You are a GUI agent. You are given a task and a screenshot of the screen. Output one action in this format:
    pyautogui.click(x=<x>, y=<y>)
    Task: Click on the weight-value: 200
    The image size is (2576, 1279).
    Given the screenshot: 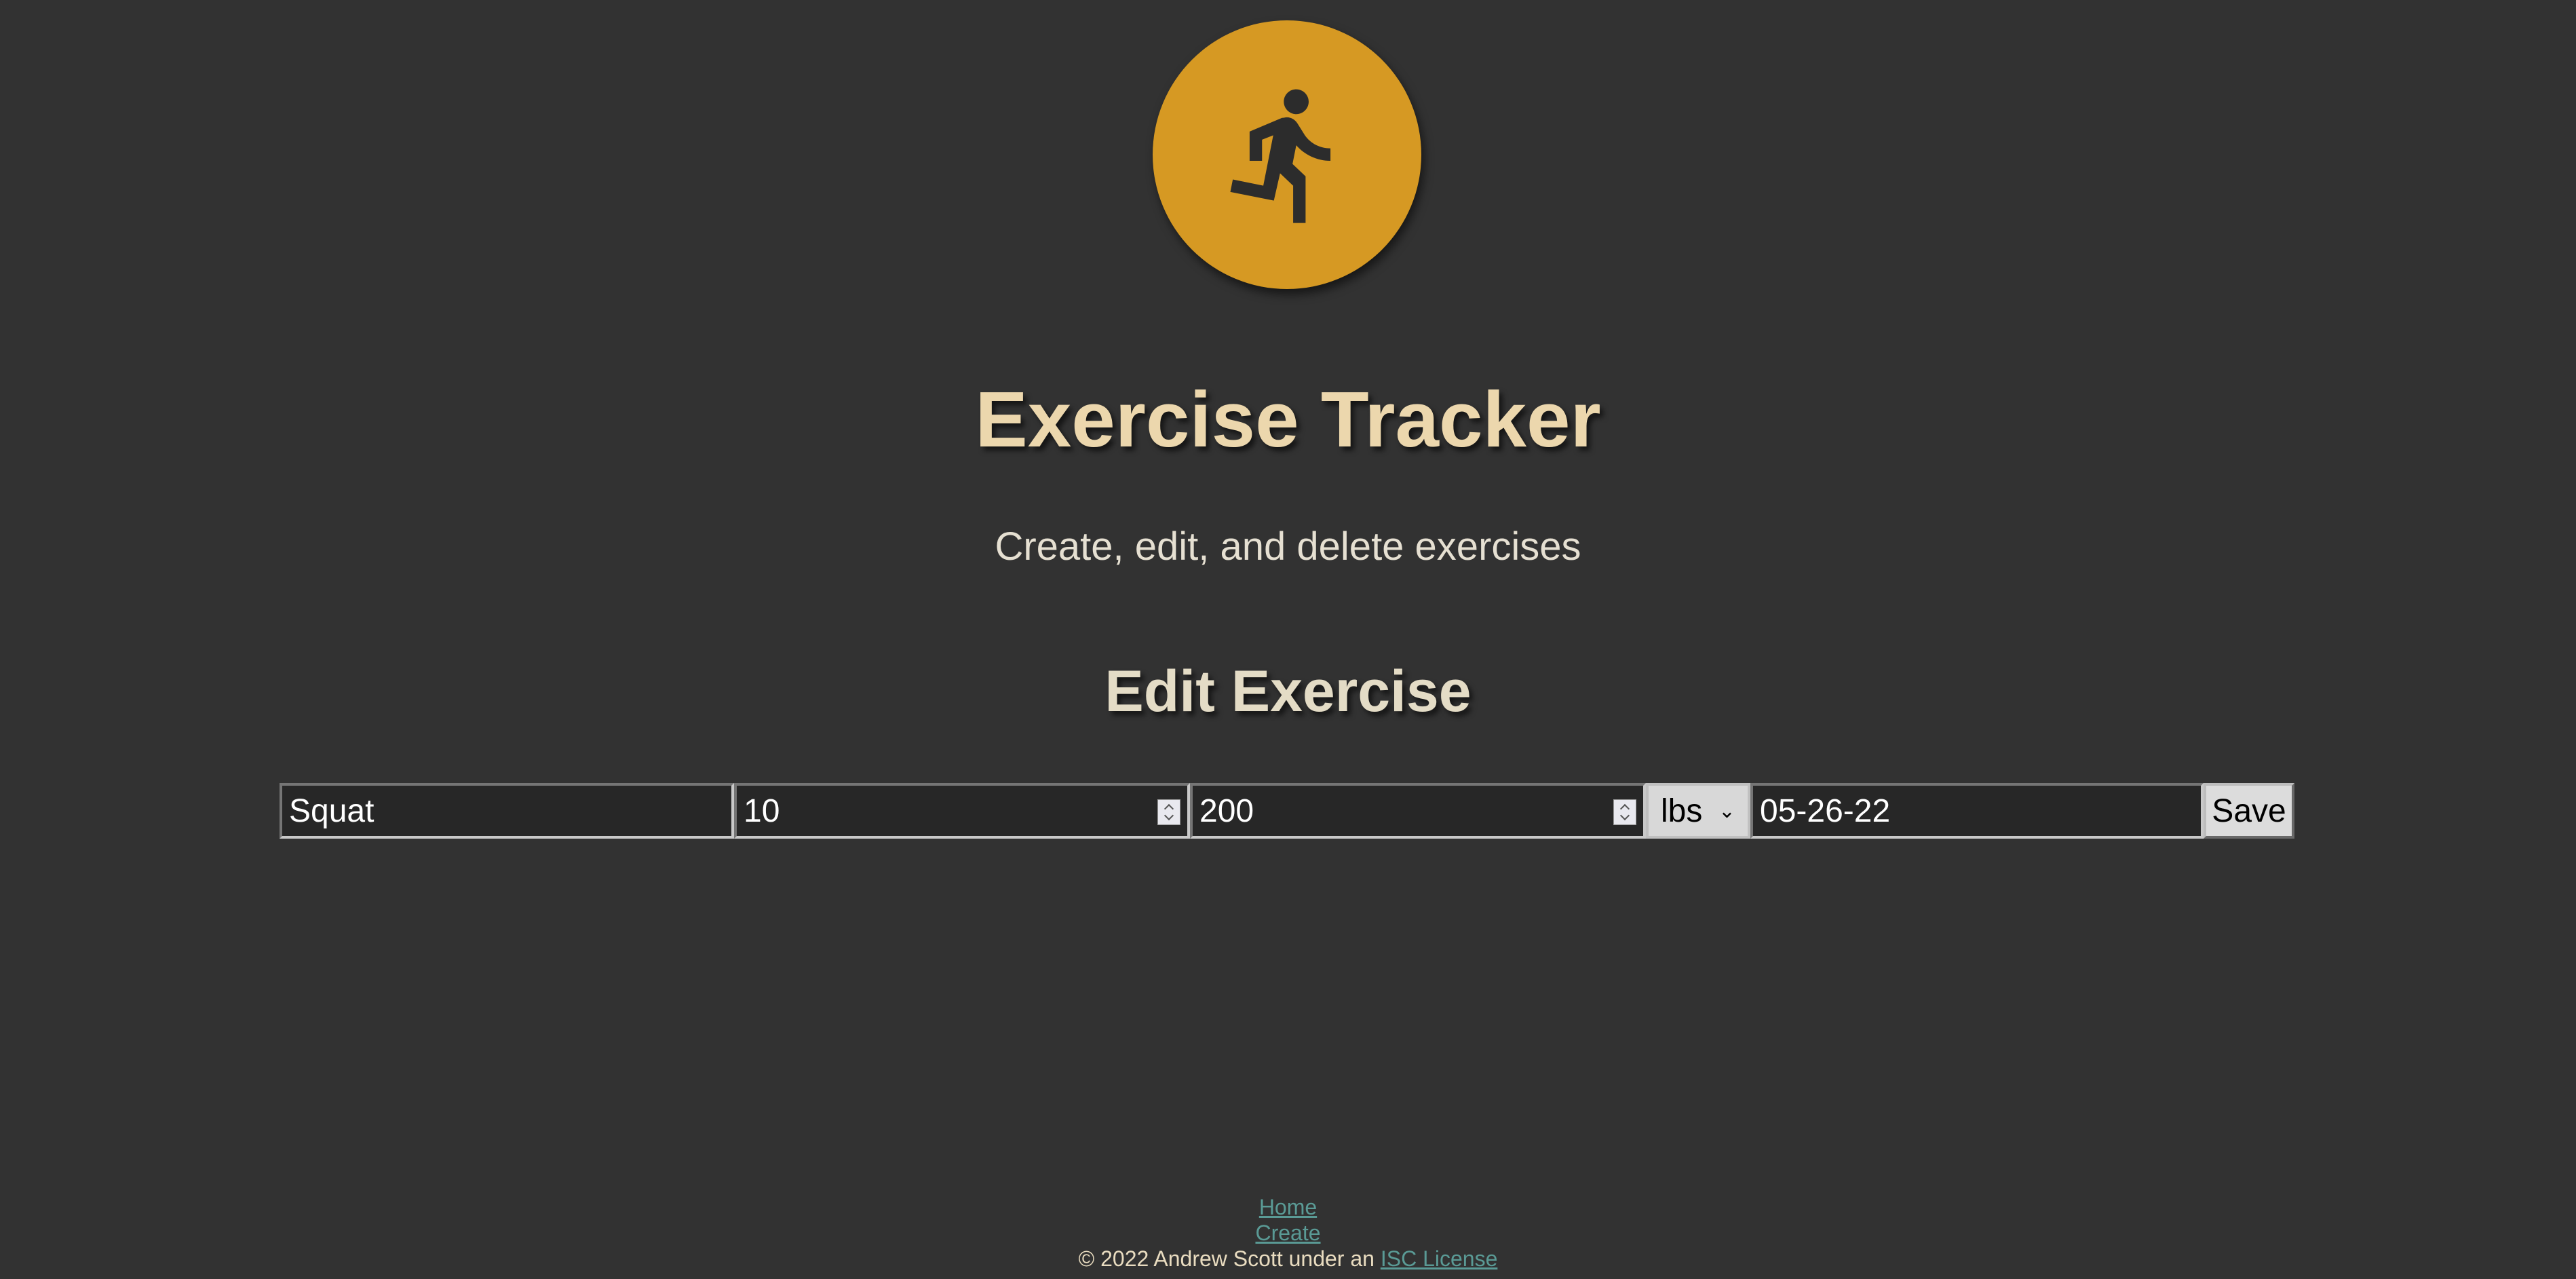 What is the action you would take?
    pyautogui.click(x=1226, y=811)
    